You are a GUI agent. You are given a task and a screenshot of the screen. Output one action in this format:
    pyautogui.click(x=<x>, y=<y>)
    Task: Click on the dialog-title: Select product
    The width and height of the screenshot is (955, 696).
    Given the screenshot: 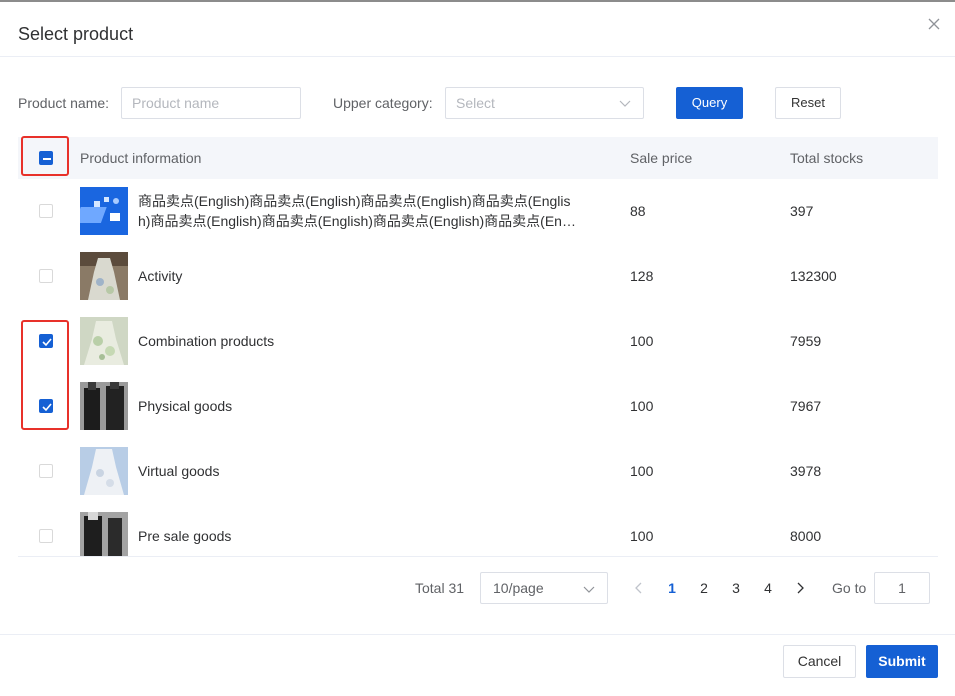 What is the action you would take?
    pyautogui.click(x=76, y=34)
    